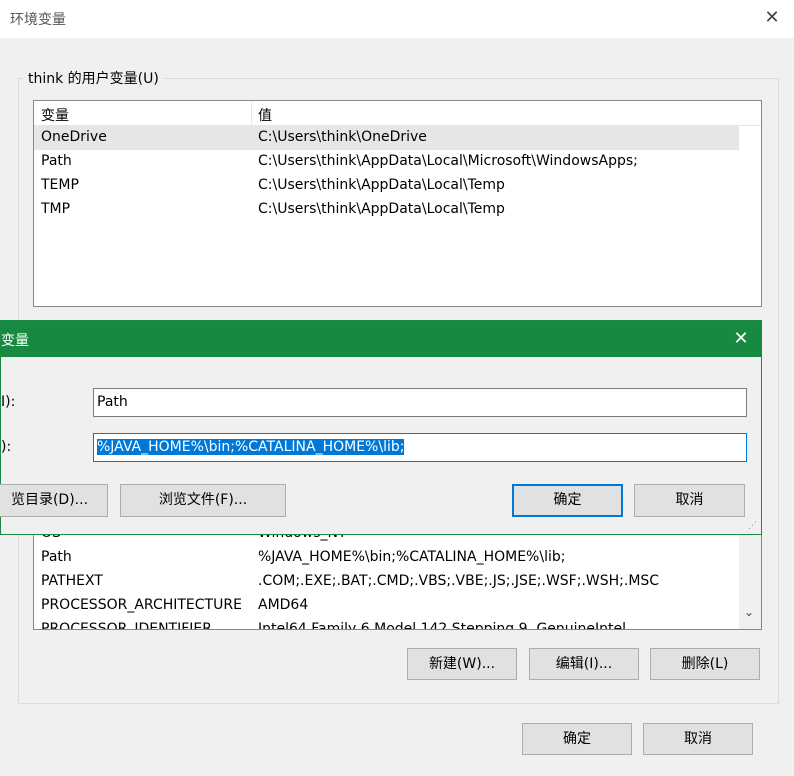 Image resolution: width=794 pixels, height=776 pixels. What do you see at coordinates (386, 210) in the screenshot?
I see `list-item: TMP C:\Users\think\AppData\Local\Temp` at bounding box center [386, 210].